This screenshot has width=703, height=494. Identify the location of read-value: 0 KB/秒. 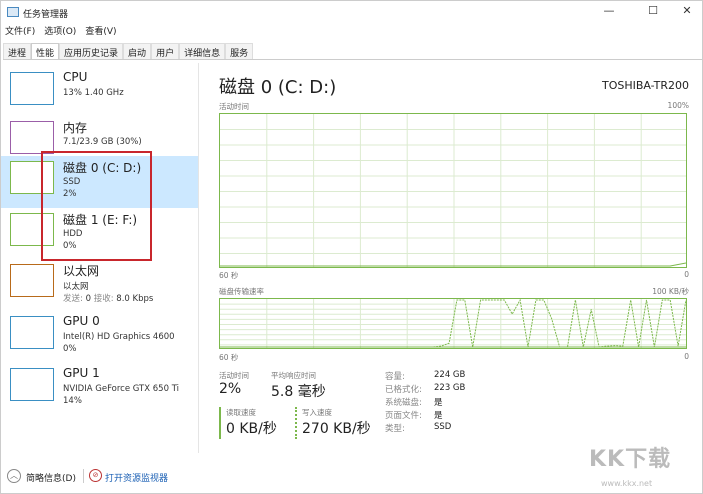
(251, 429).